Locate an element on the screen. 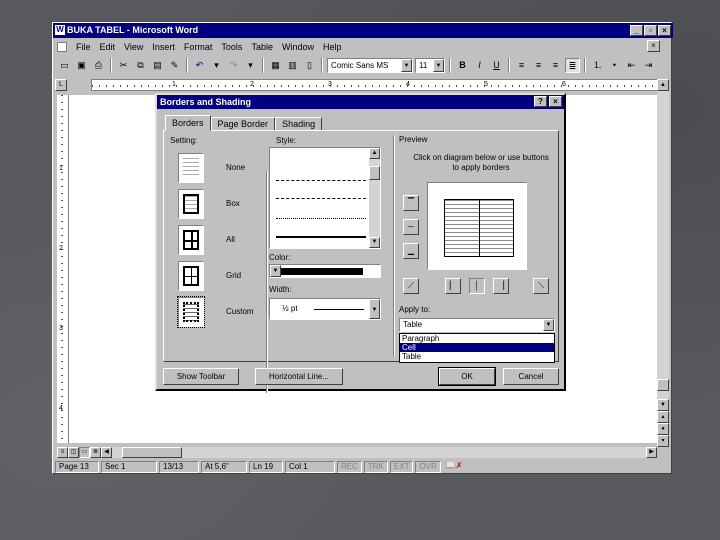  apply-option-cell: Cell is located at coordinates (477, 347).